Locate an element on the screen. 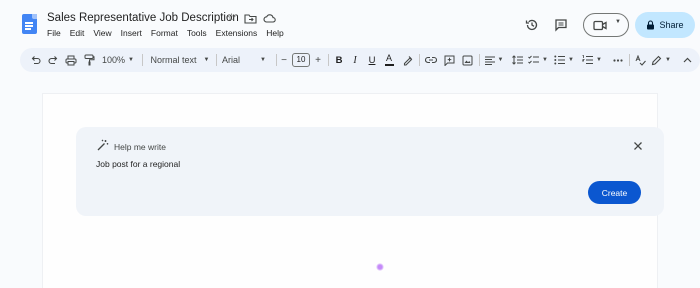  meet-button: ▼ is located at coordinates (606, 25).